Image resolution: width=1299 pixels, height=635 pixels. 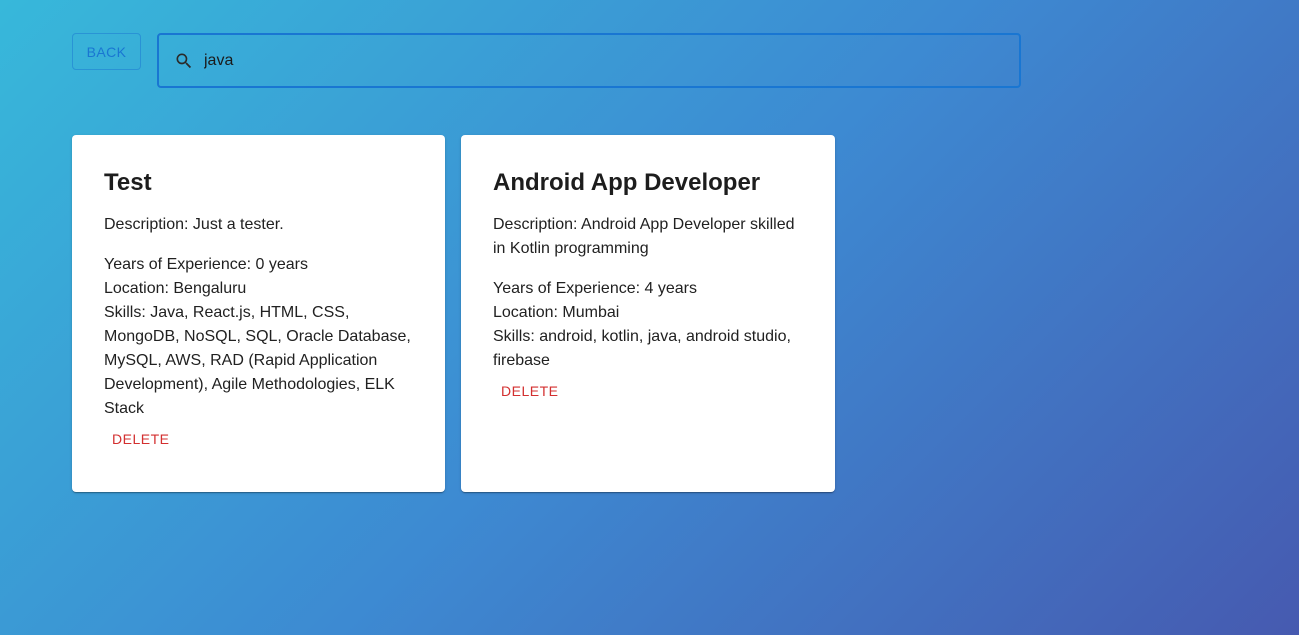 What do you see at coordinates (206, 264) in the screenshot?
I see `card-experience: Years of Experience: 0 years` at bounding box center [206, 264].